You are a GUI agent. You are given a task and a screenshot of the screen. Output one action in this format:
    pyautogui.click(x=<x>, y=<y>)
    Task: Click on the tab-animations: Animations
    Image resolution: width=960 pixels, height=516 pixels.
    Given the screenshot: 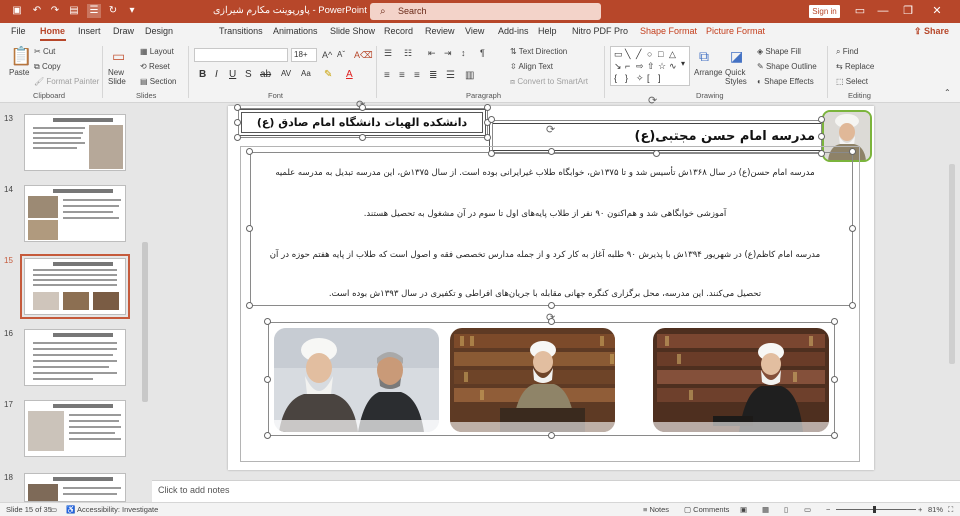 What is the action you would take?
    pyautogui.click(x=295, y=31)
    